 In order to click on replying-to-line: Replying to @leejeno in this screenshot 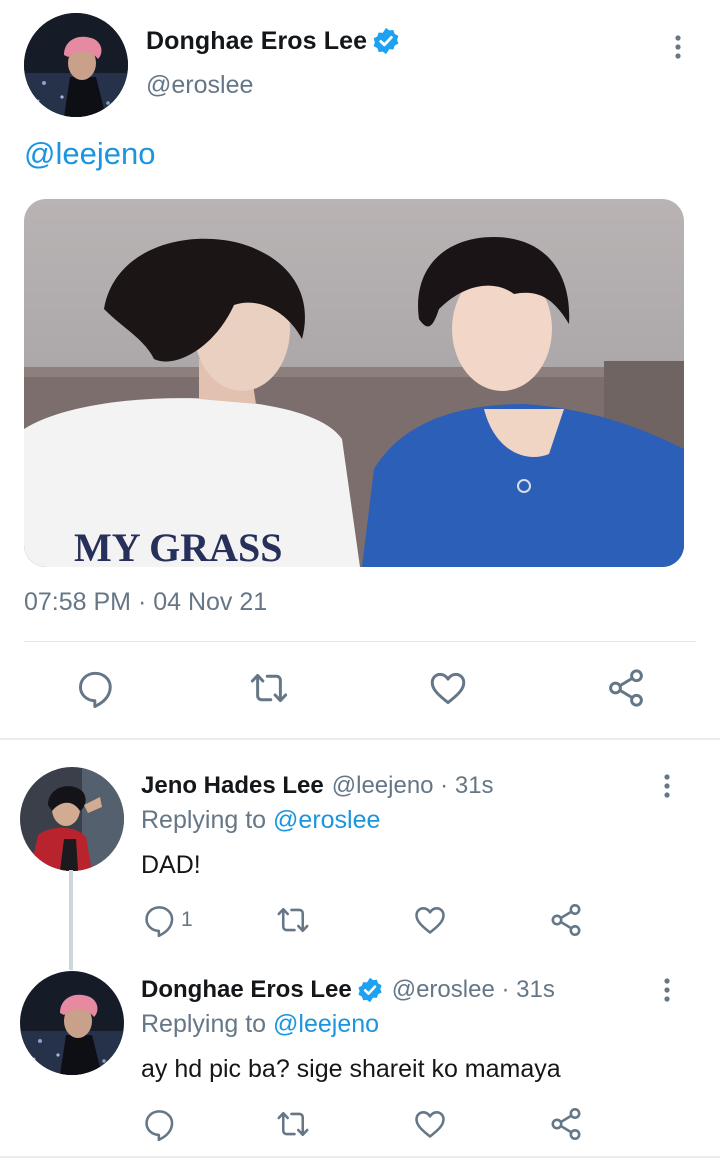, I will do `click(260, 1024)`.